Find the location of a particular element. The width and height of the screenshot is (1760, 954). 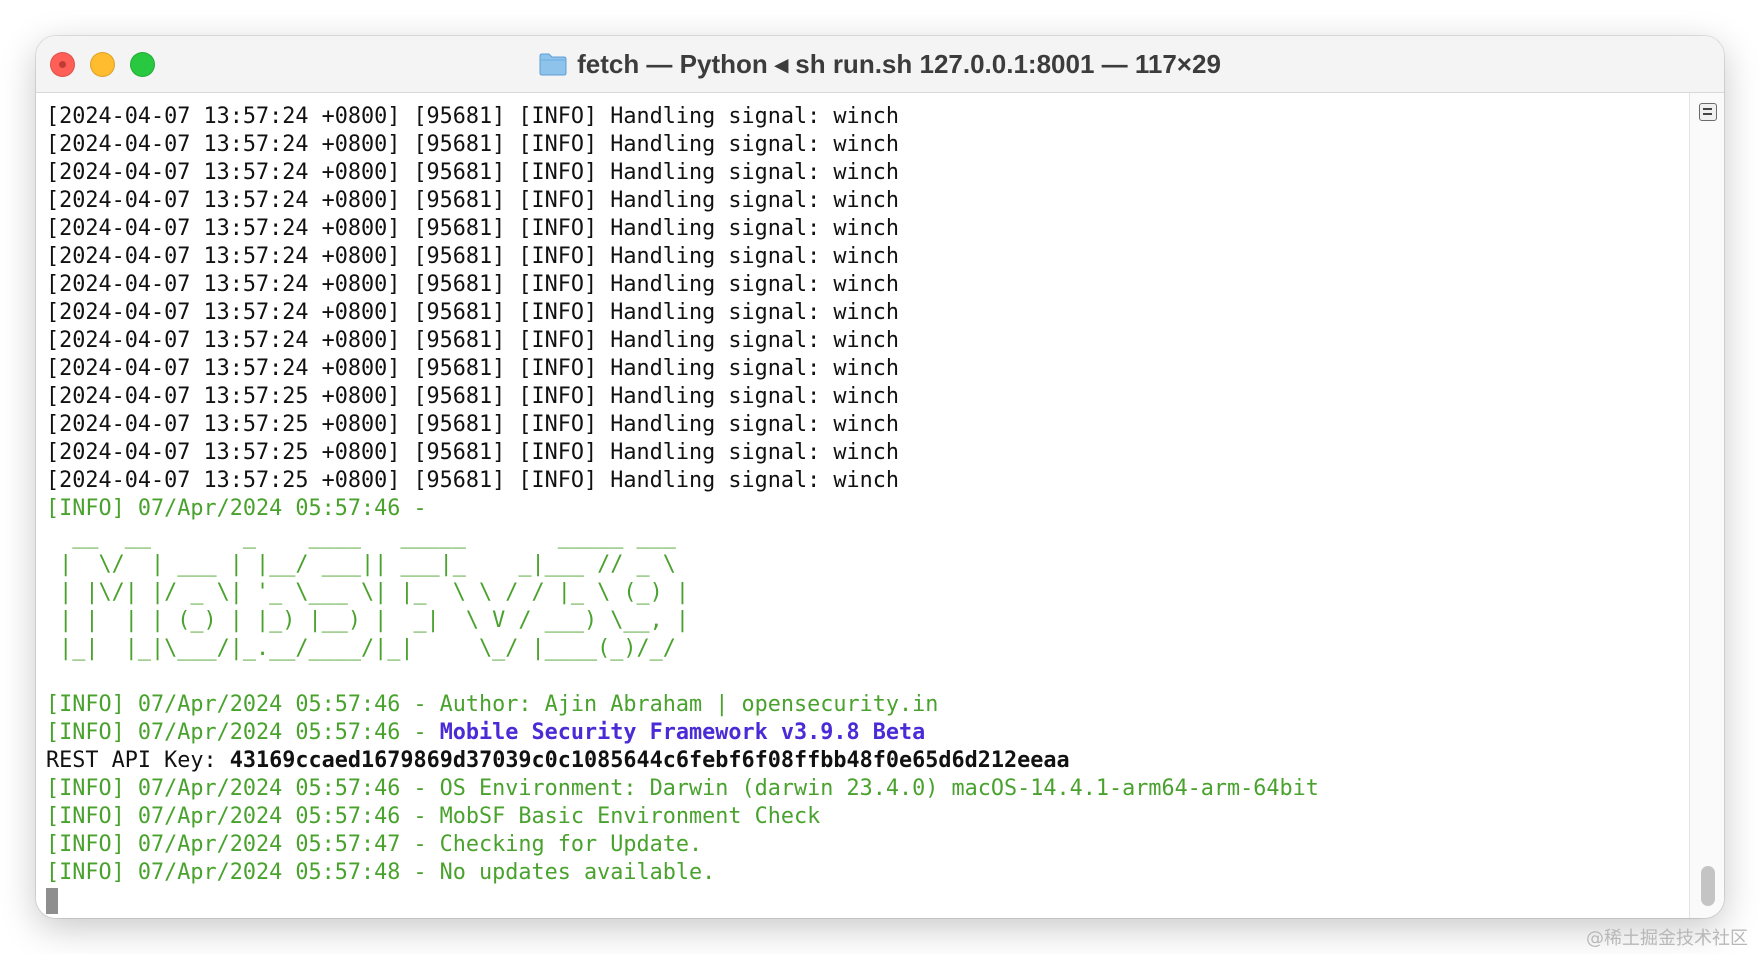

ascii-art-row: __ __ _ ____ _____ _____ ___ is located at coordinates (361, 536).